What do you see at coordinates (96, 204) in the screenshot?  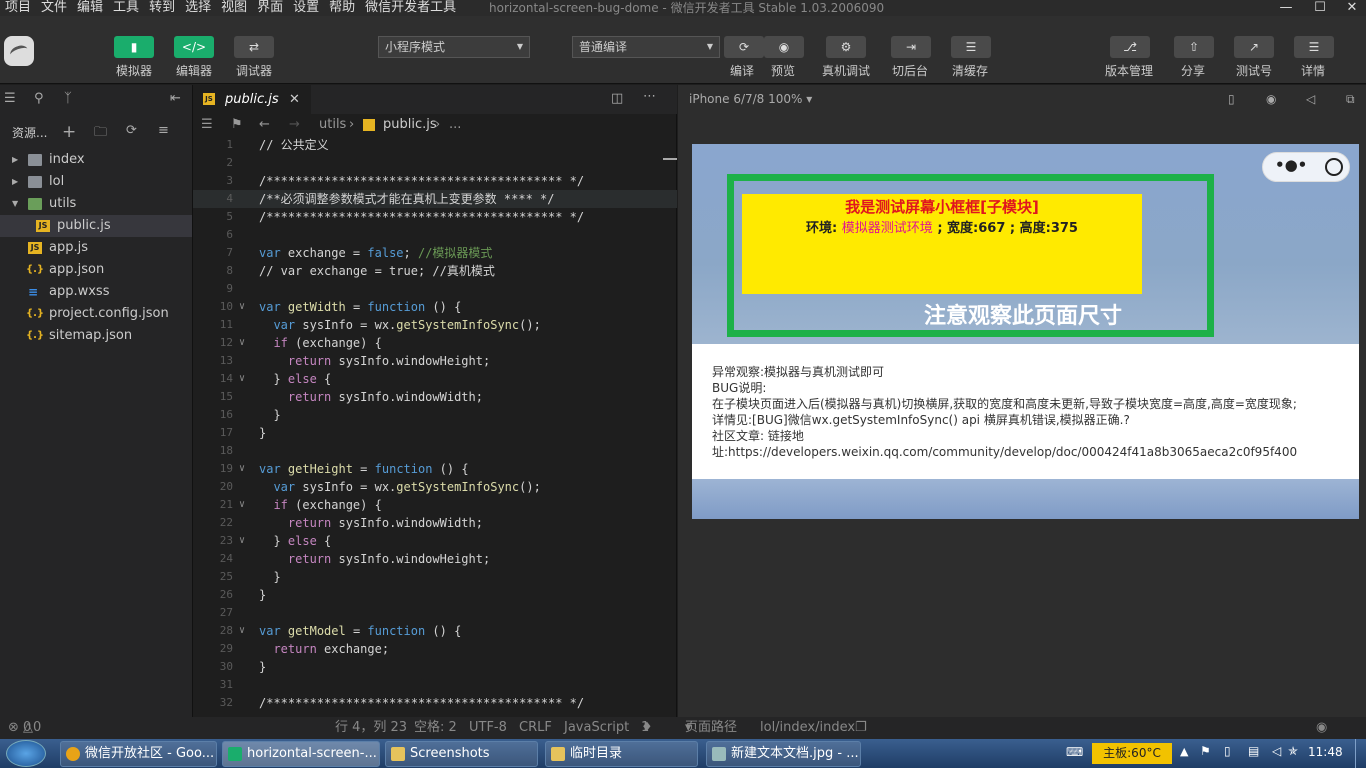 I see `tree-item-utils: ▼ utils` at bounding box center [96, 204].